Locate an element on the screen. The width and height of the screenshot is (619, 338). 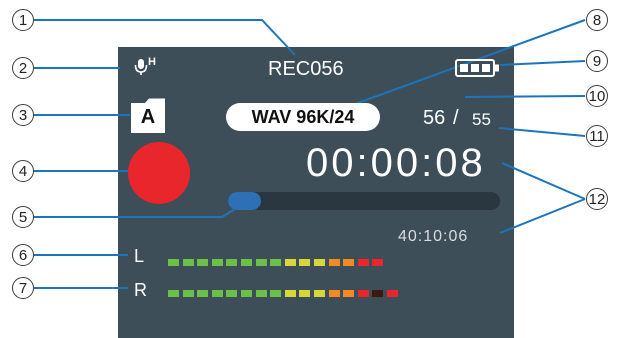
record-icon is located at coordinates (159, 173).